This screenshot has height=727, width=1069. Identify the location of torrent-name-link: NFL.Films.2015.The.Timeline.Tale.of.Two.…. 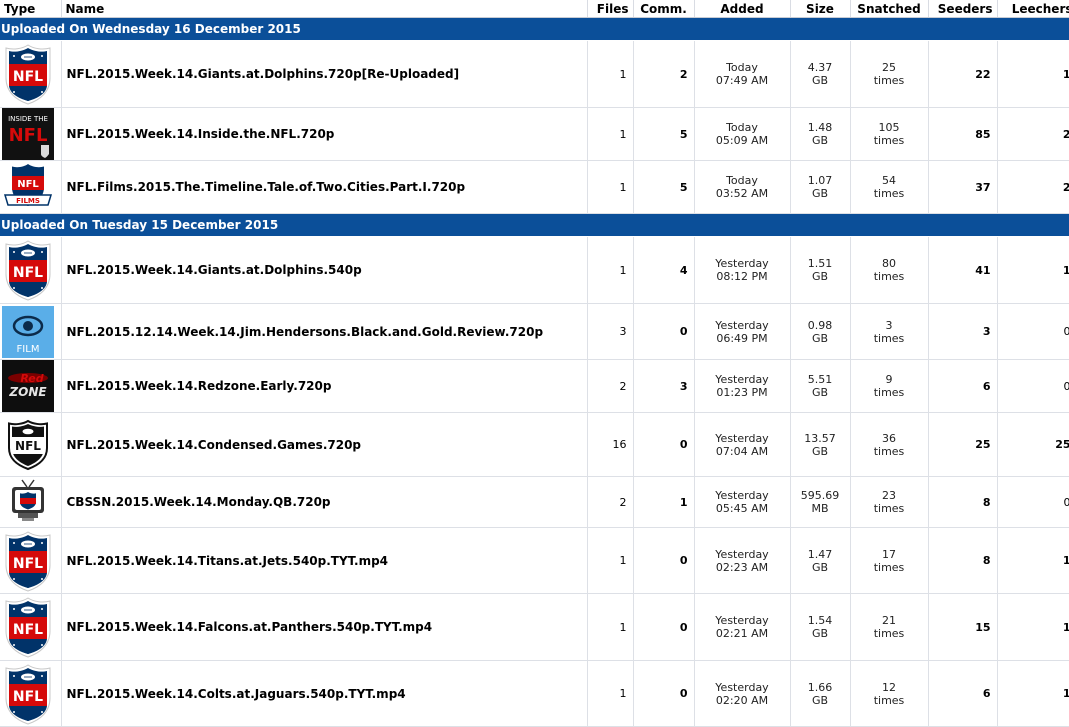
(324, 187).